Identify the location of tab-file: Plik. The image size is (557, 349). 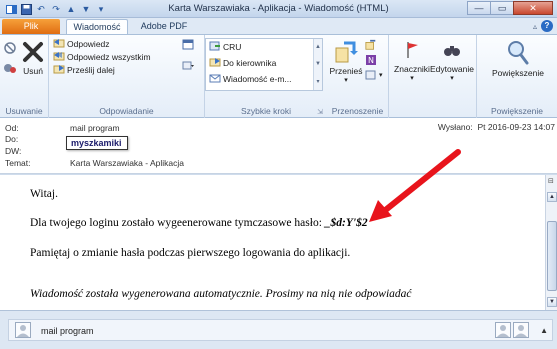
(31, 26).